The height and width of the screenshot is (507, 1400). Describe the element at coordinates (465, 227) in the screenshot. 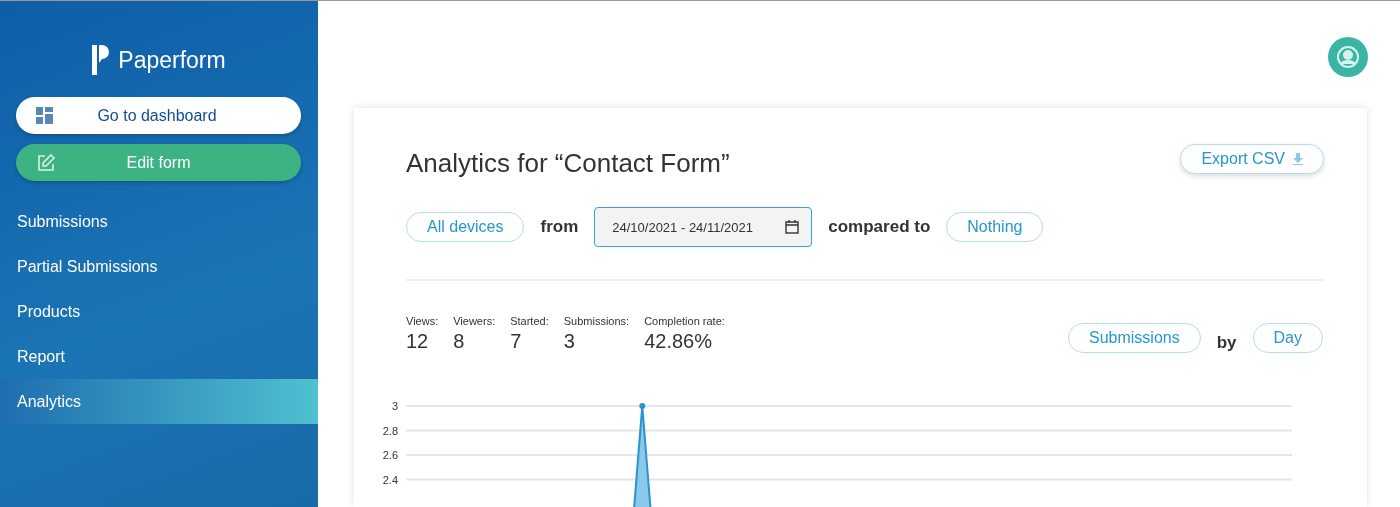

I see `device-filter: All devices` at that location.